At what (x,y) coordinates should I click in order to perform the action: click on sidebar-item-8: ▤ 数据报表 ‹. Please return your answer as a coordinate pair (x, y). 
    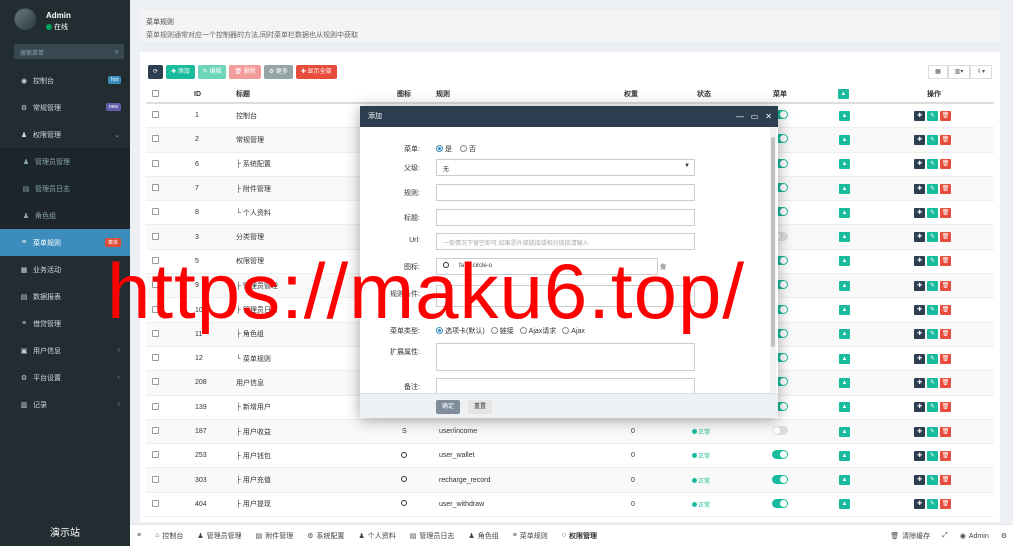
    Looking at the image, I should click on (65, 296).